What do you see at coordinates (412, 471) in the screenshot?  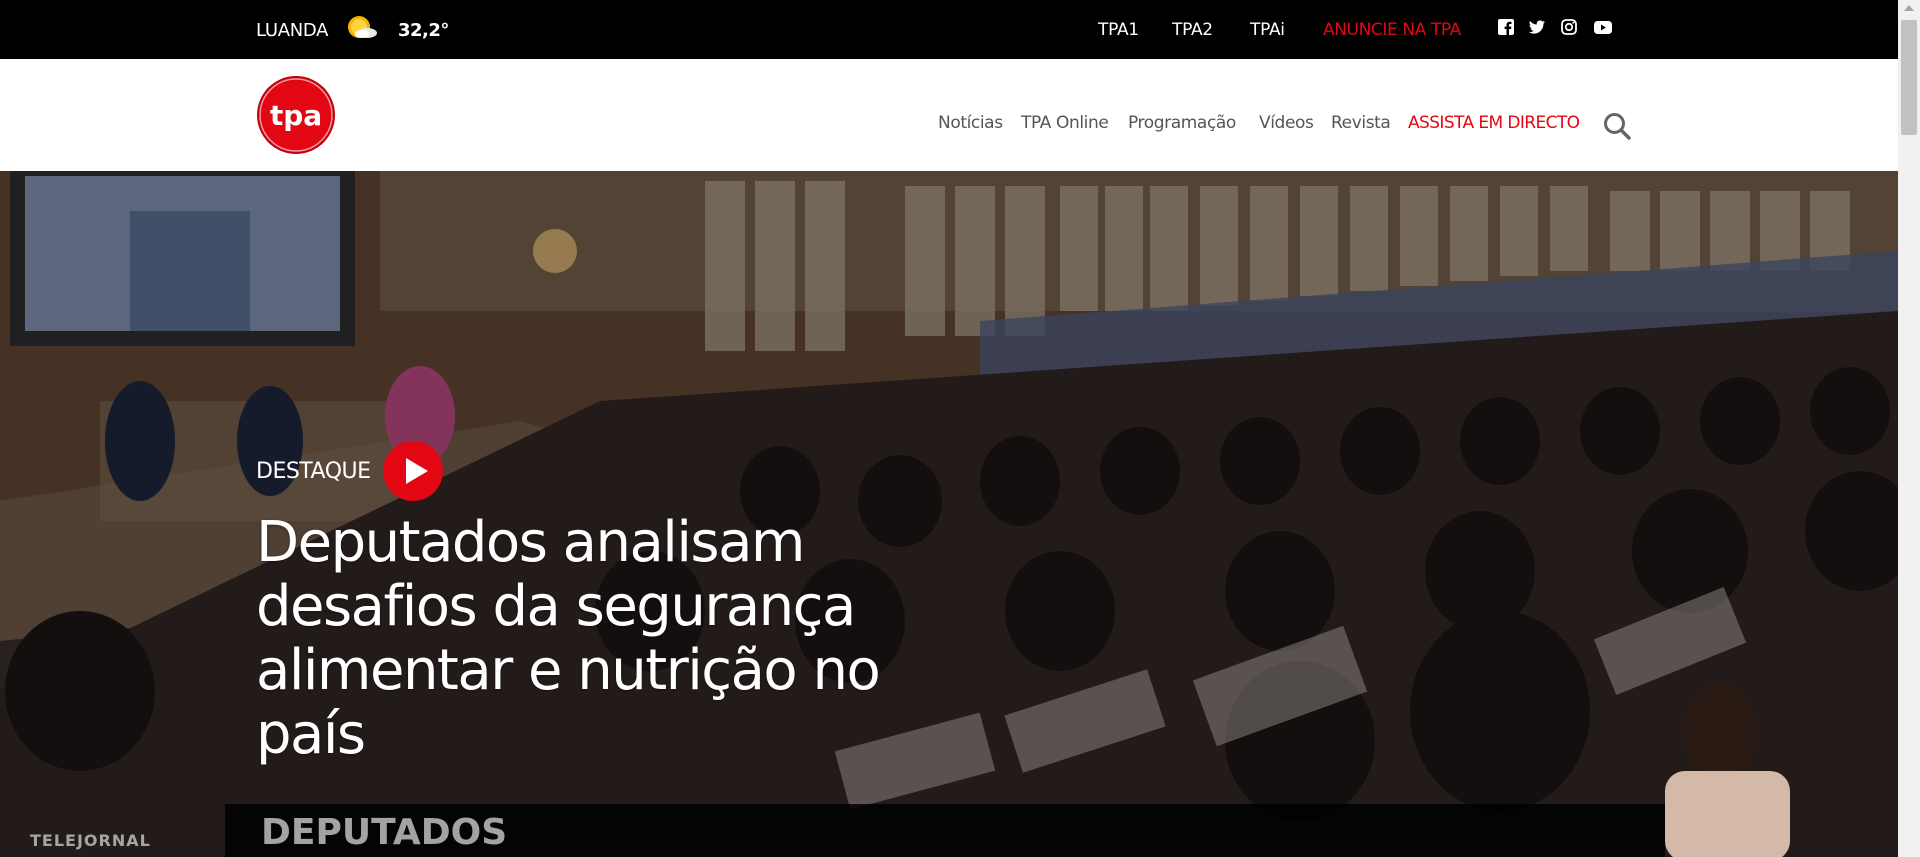 I see `play-icon` at bounding box center [412, 471].